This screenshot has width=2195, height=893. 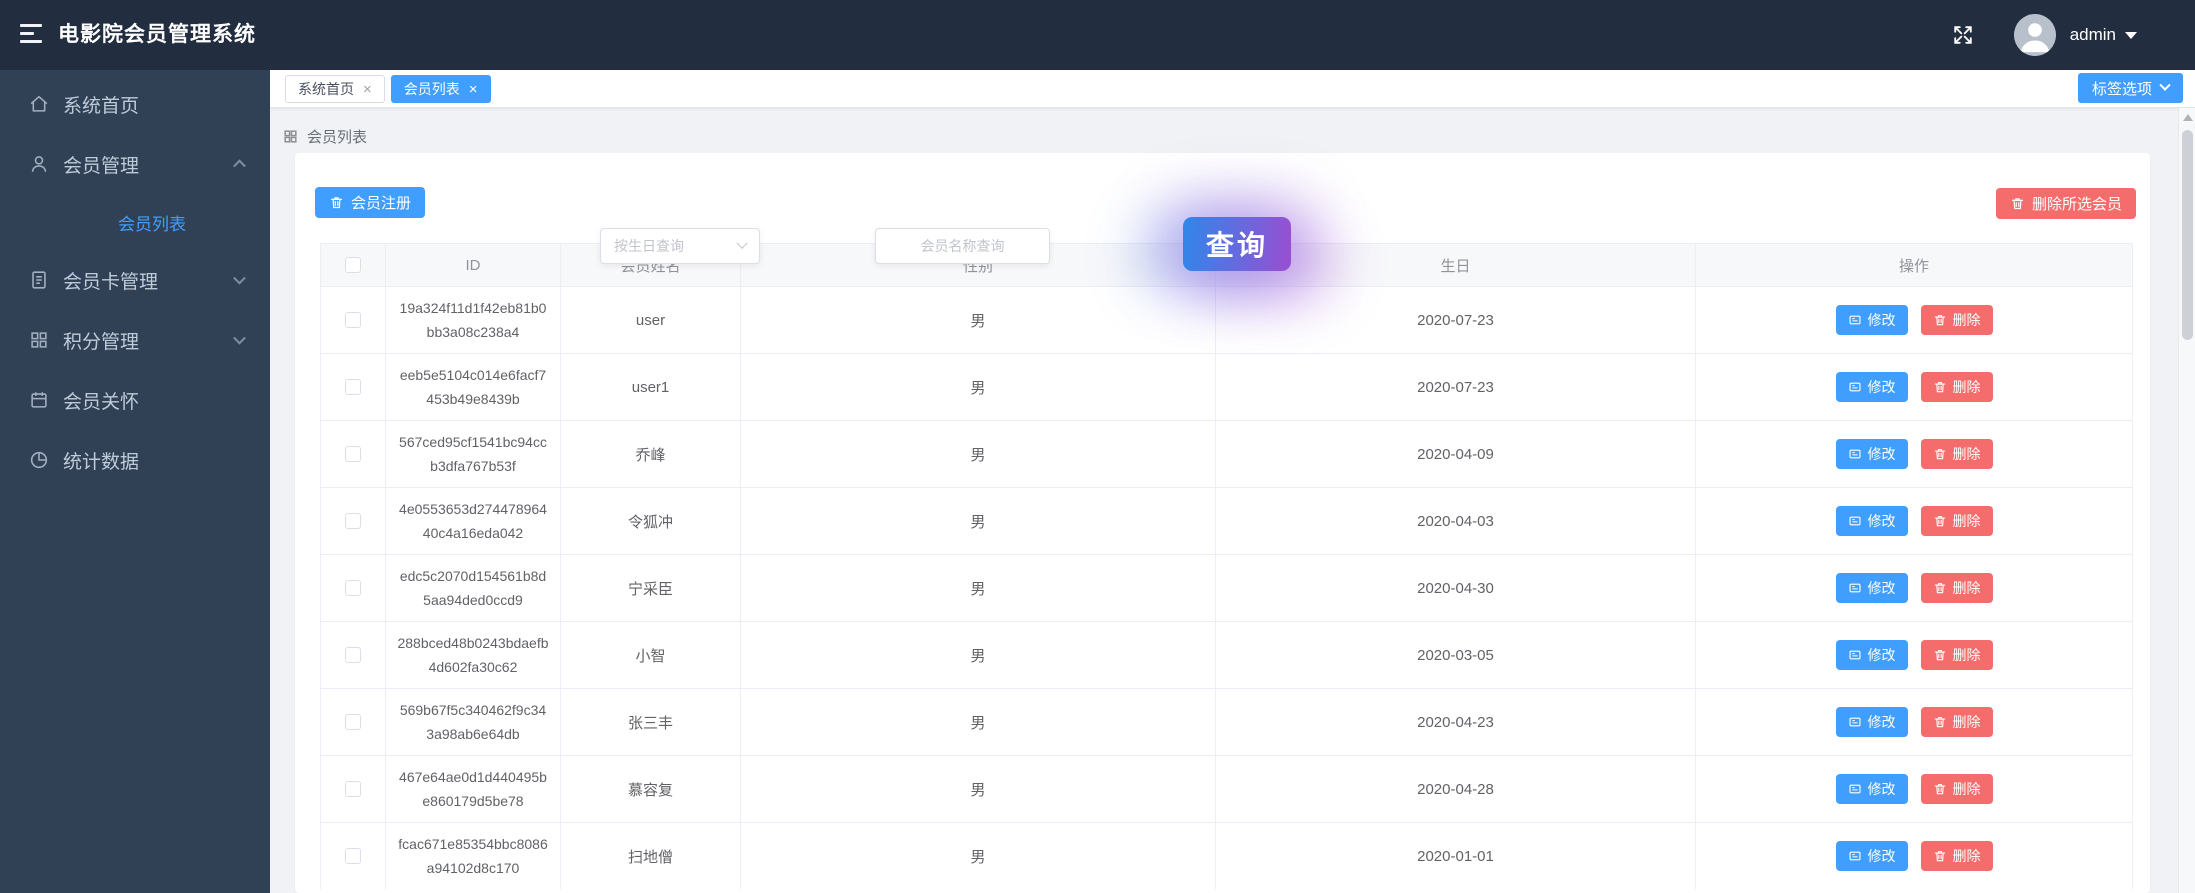 I want to click on sidebar-item: 会员管理, so click(x=135, y=164).